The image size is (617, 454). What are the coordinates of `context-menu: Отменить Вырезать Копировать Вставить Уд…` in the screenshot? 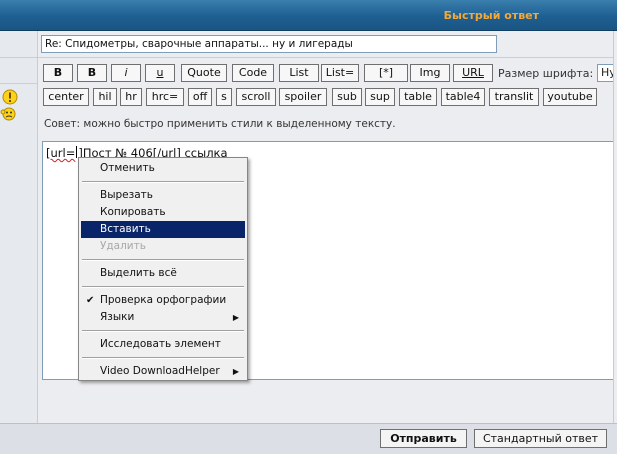 It's located at (163, 269).